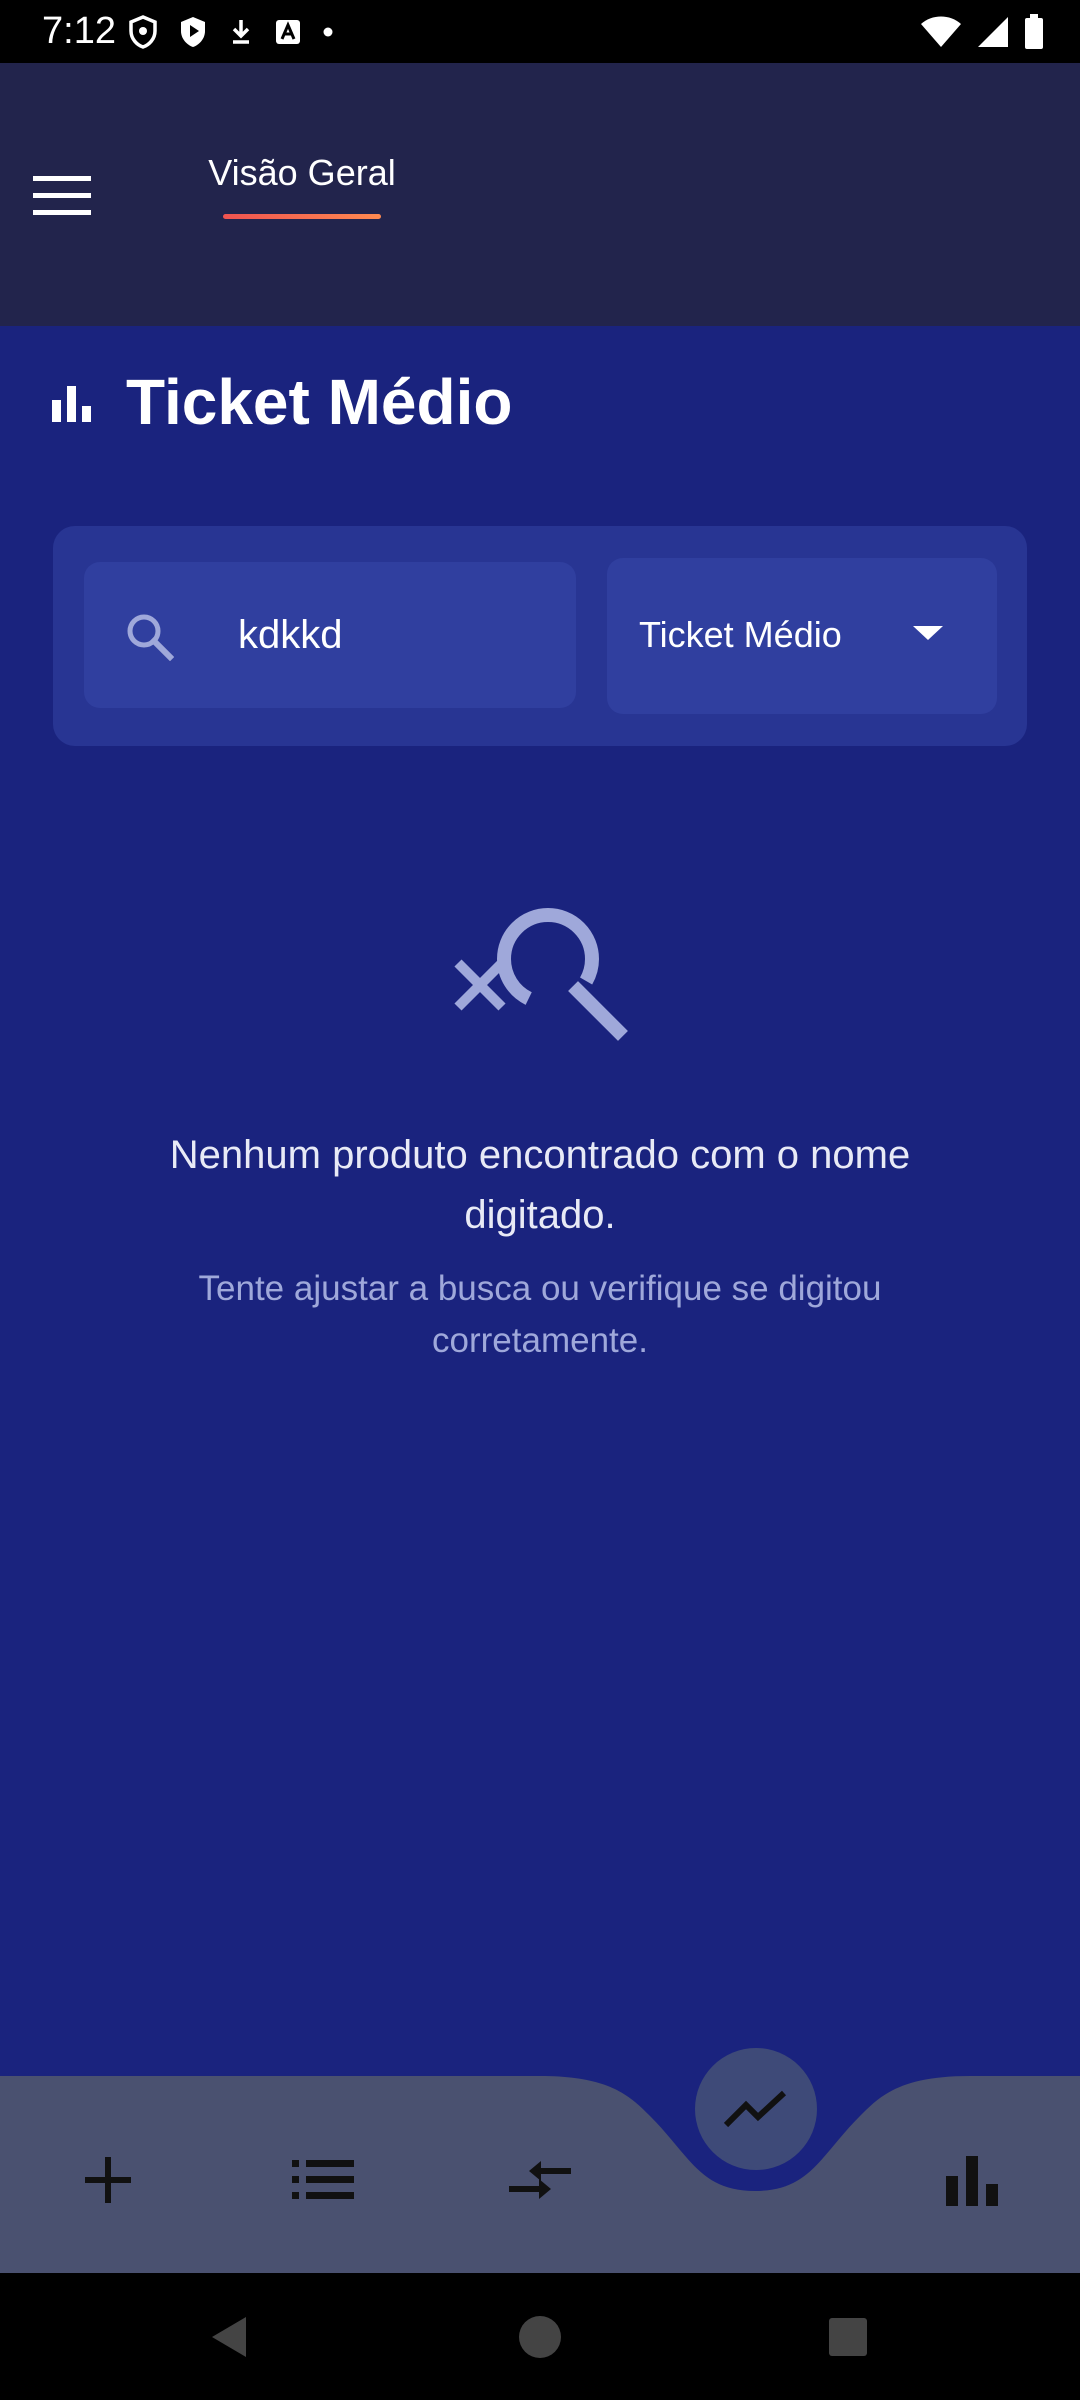  I want to click on add-icon, so click(108, 2180).